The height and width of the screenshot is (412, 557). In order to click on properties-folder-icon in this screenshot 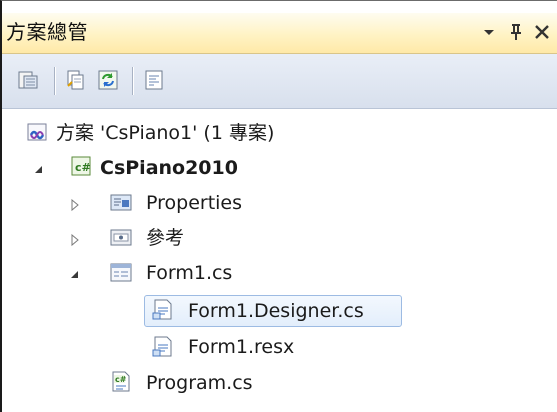, I will do `click(122, 203)`.